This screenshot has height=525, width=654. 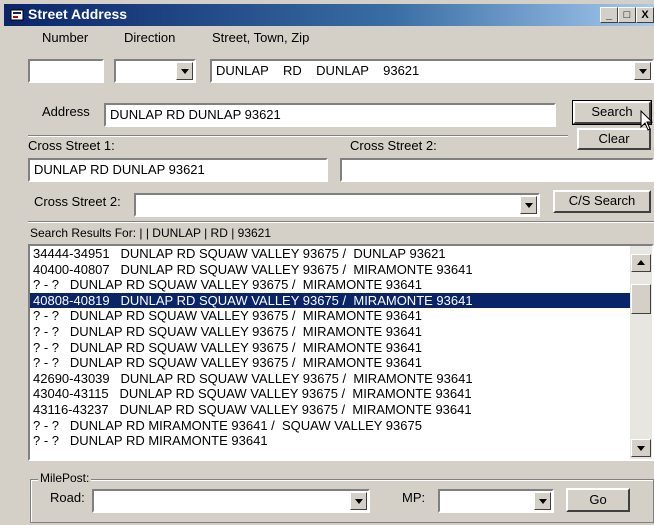 What do you see at coordinates (155, 71) in the screenshot?
I see `direction-combo` at bounding box center [155, 71].